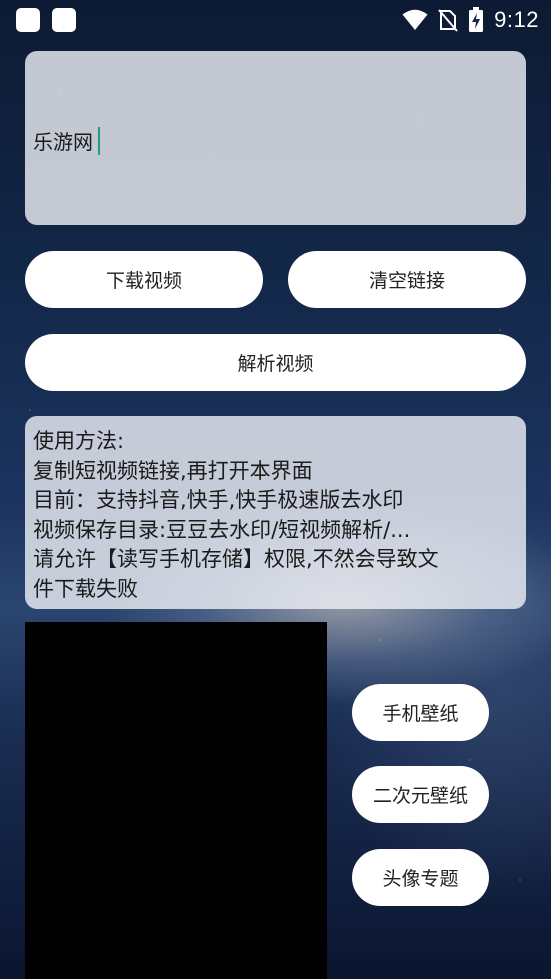  I want to click on instructions-line: 使用方法:, so click(79, 441).